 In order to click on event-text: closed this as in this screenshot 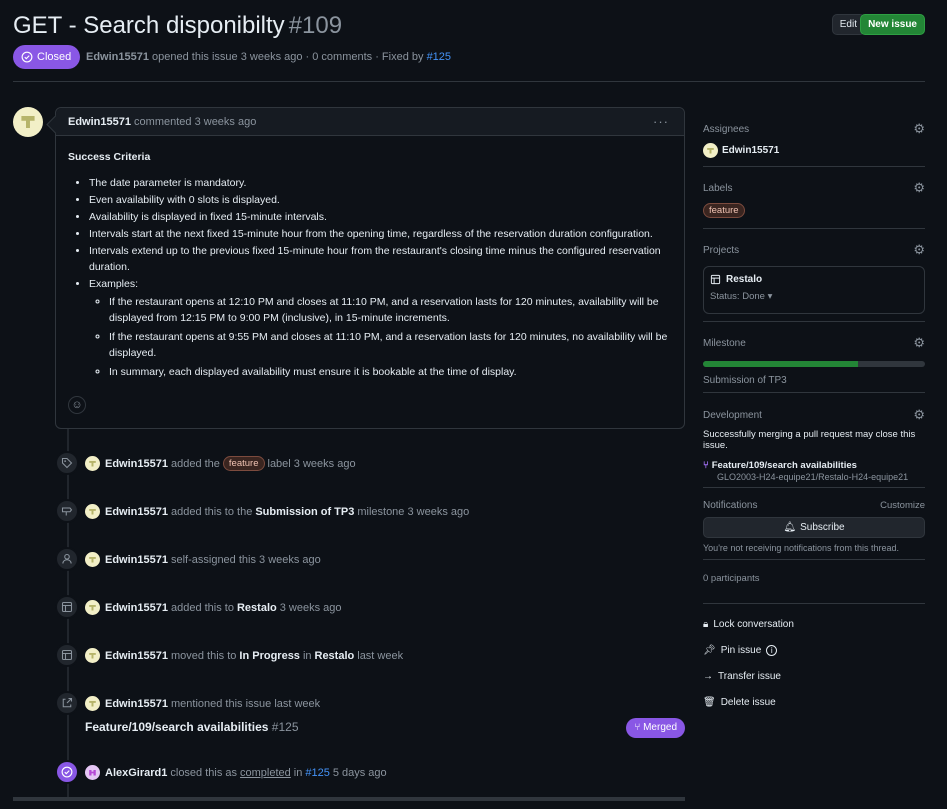, I will do `click(204, 772)`.